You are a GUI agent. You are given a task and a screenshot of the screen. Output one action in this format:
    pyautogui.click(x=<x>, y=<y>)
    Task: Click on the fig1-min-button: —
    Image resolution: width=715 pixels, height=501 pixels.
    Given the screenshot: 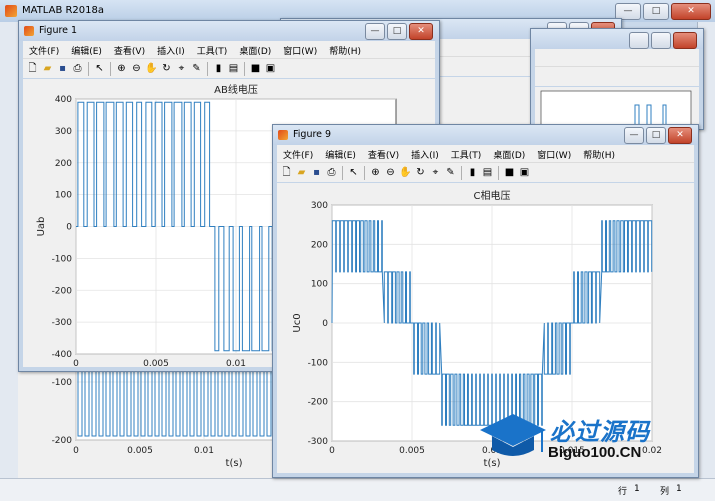 What is the action you would take?
    pyautogui.click(x=375, y=31)
    